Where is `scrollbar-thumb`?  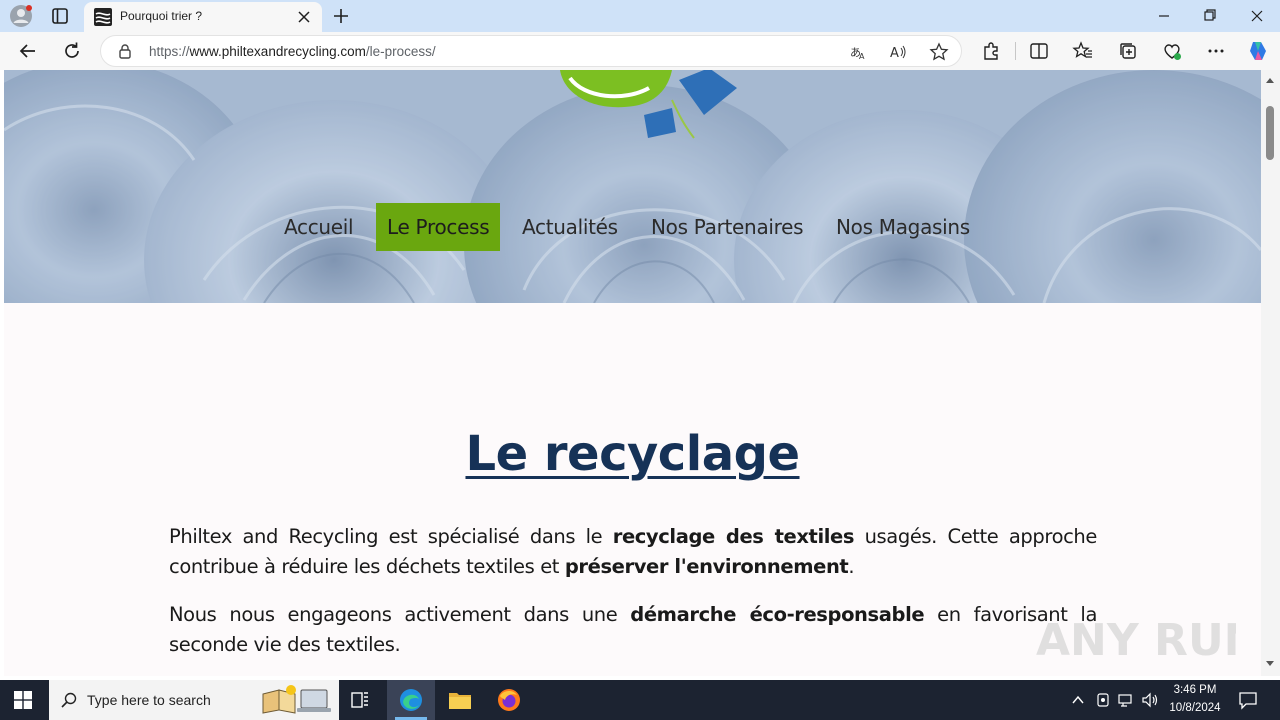
scrollbar-thumb is located at coordinates (1270, 133).